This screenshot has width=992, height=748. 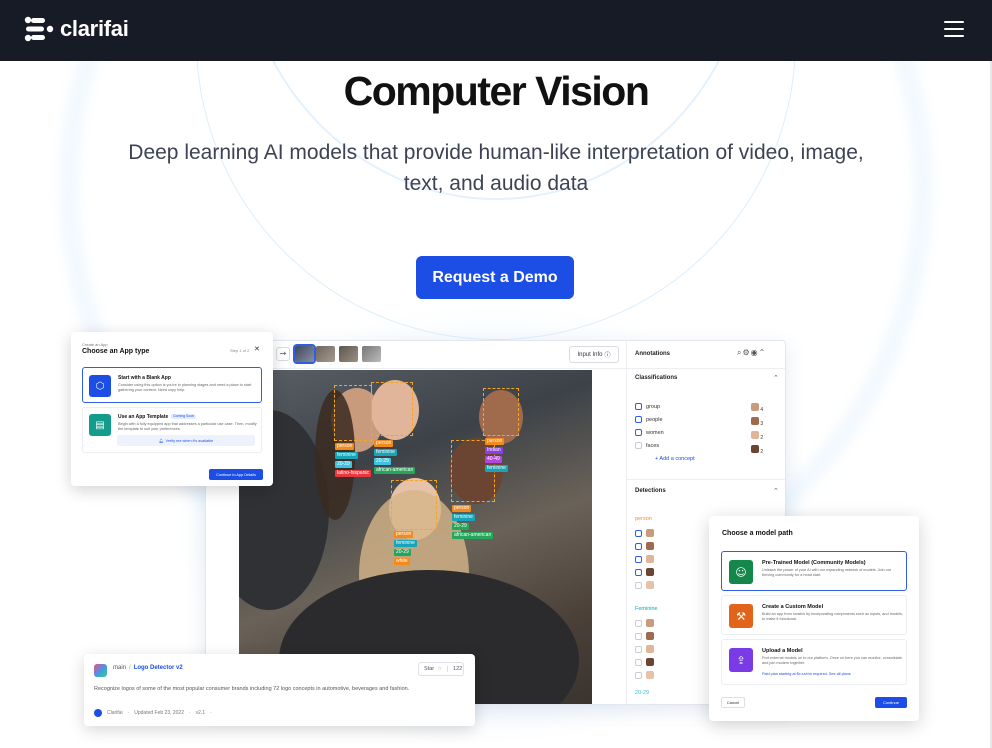 What do you see at coordinates (793, 607) in the screenshot?
I see `option-title: Create a Custom Model` at bounding box center [793, 607].